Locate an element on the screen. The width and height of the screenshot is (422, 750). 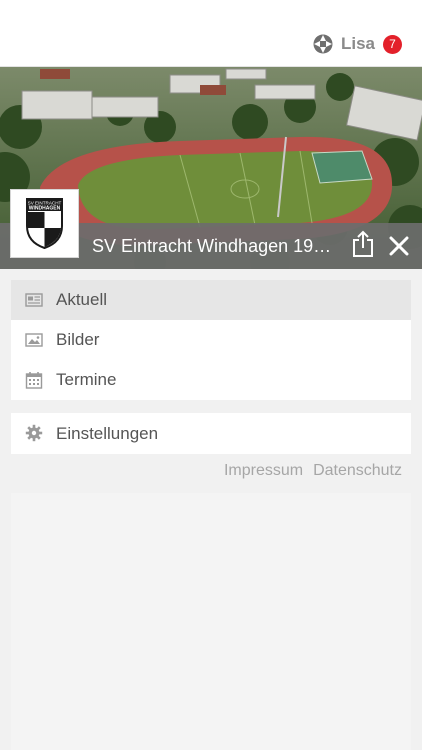
user-name: Lisa is located at coordinates (358, 44).